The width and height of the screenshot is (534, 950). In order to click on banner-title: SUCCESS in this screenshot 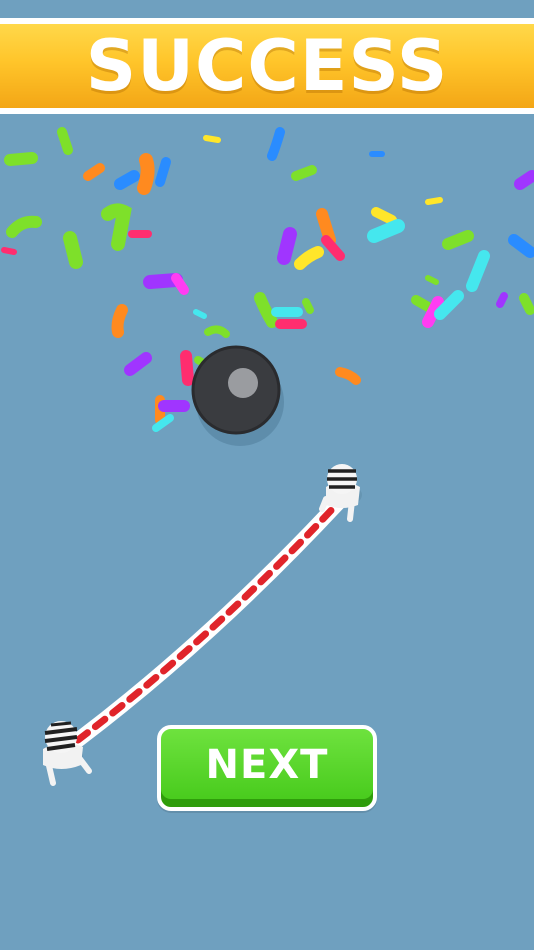, I will do `click(267, 66)`.